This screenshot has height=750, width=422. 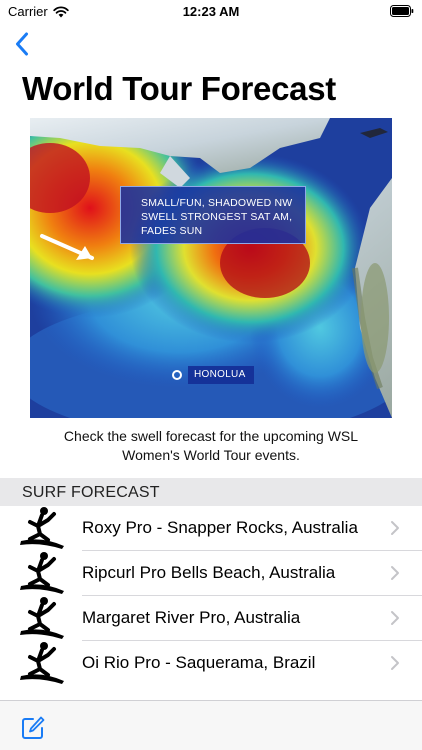 I want to click on section-header: SURF FORECAST, so click(x=211, y=492).